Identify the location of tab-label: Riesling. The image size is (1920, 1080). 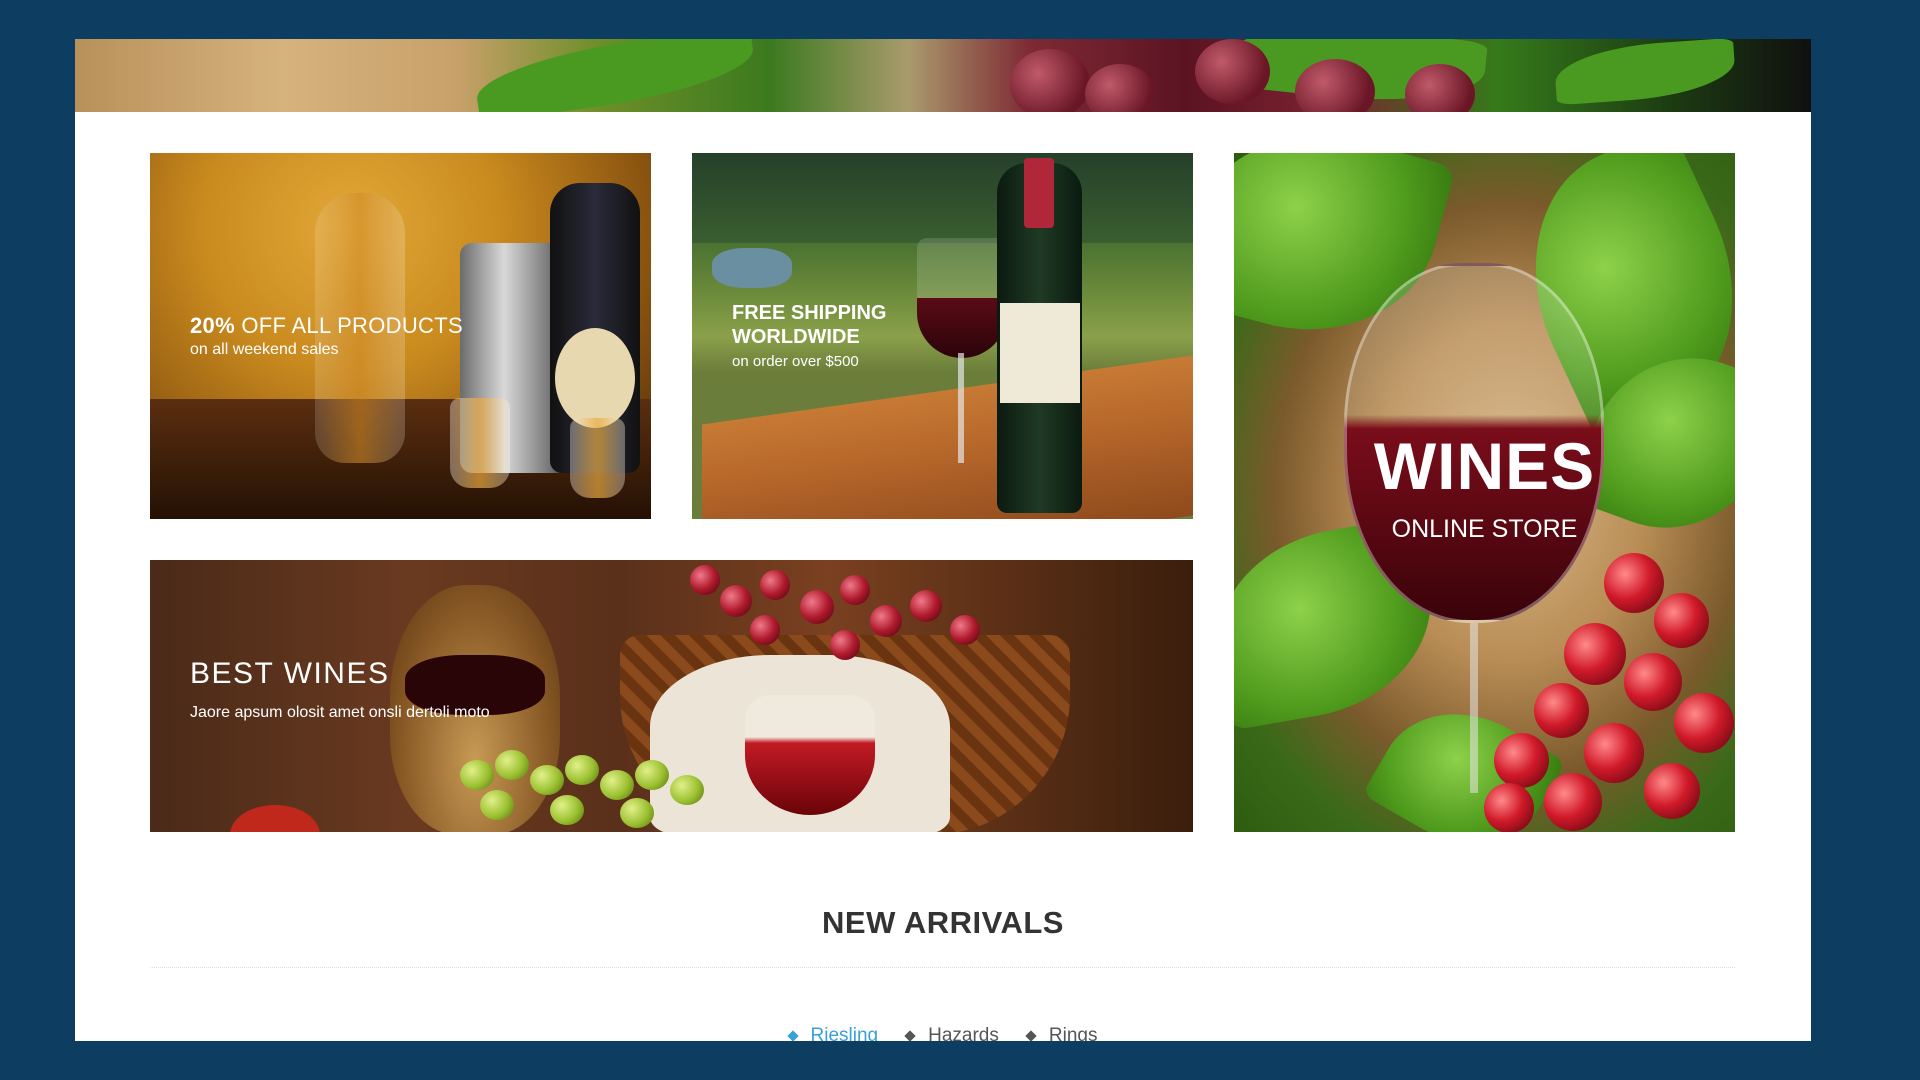
(844, 1033).